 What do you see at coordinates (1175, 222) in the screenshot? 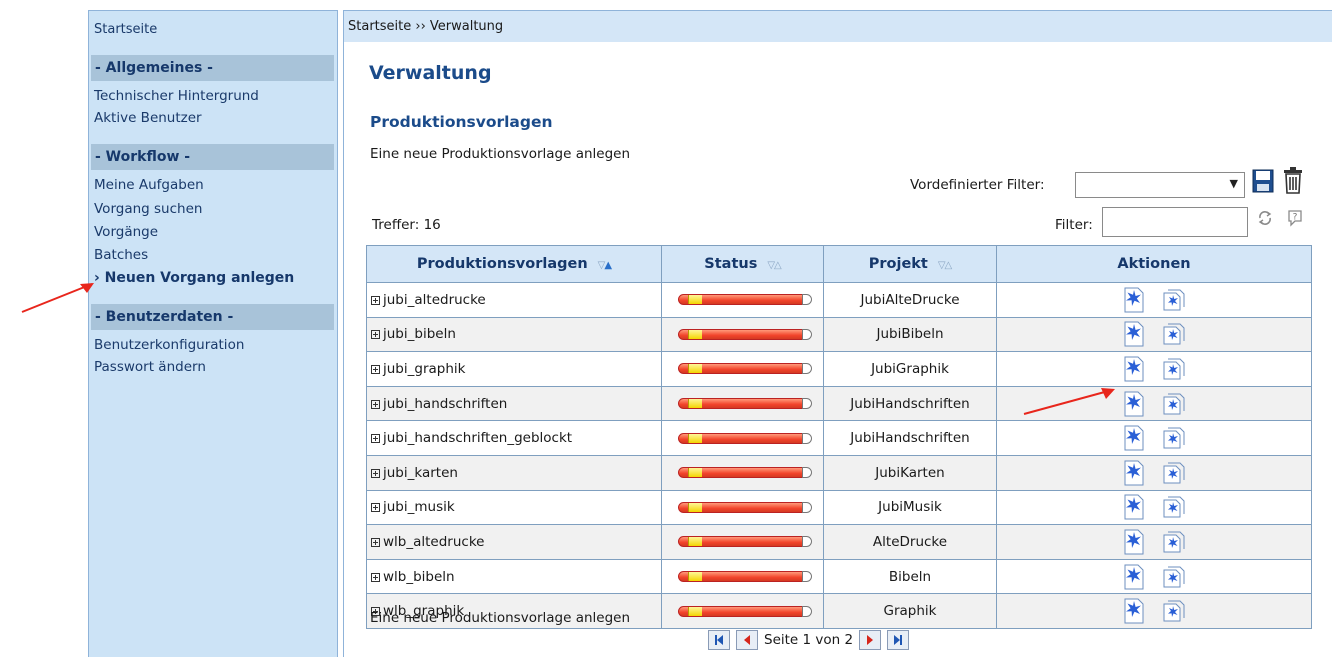
I see `filter-input` at bounding box center [1175, 222].